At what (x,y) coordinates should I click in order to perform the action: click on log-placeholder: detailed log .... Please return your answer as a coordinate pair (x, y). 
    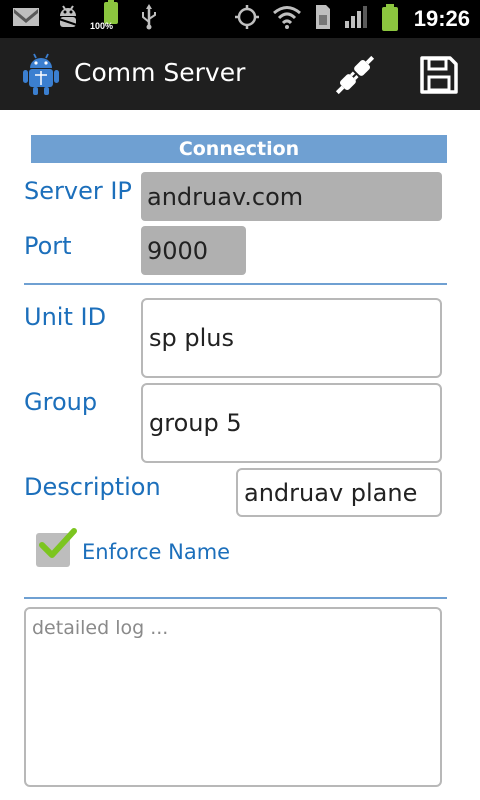
    Looking at the image, I should click on (100, 628).